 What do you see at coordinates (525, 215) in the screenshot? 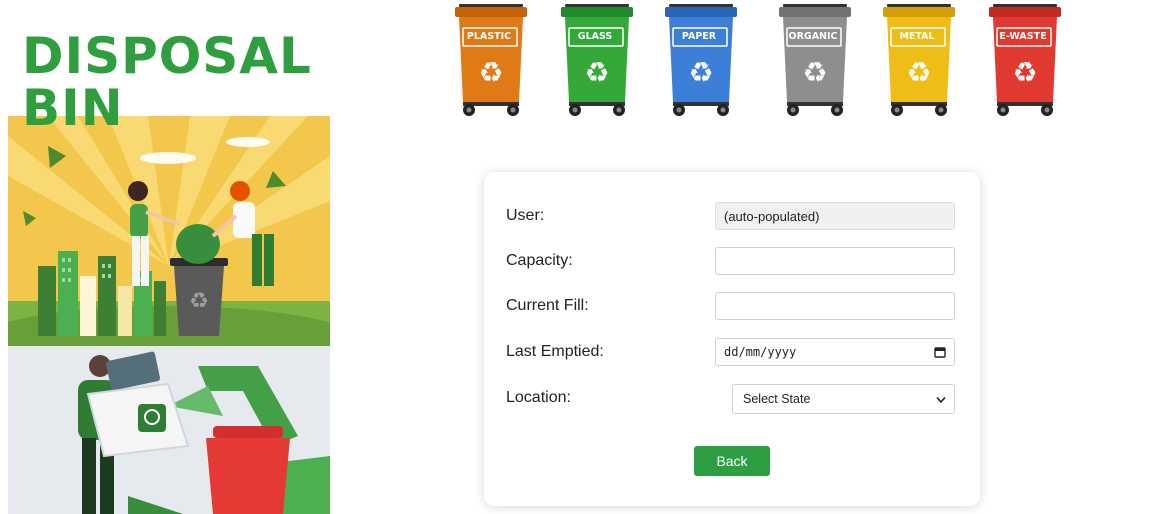
I see `user-label: User:` at bounding box center [525, 215].